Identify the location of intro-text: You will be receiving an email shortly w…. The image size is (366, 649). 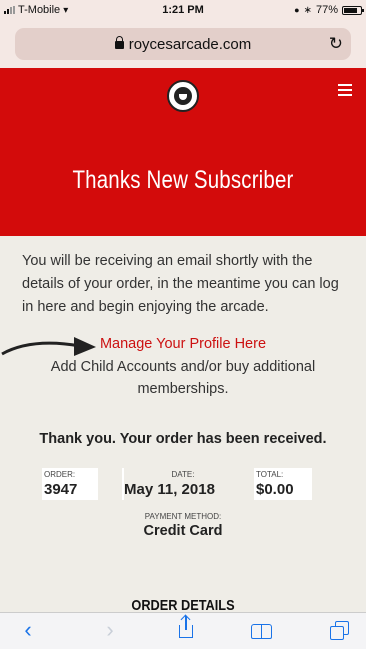
(180, 284).